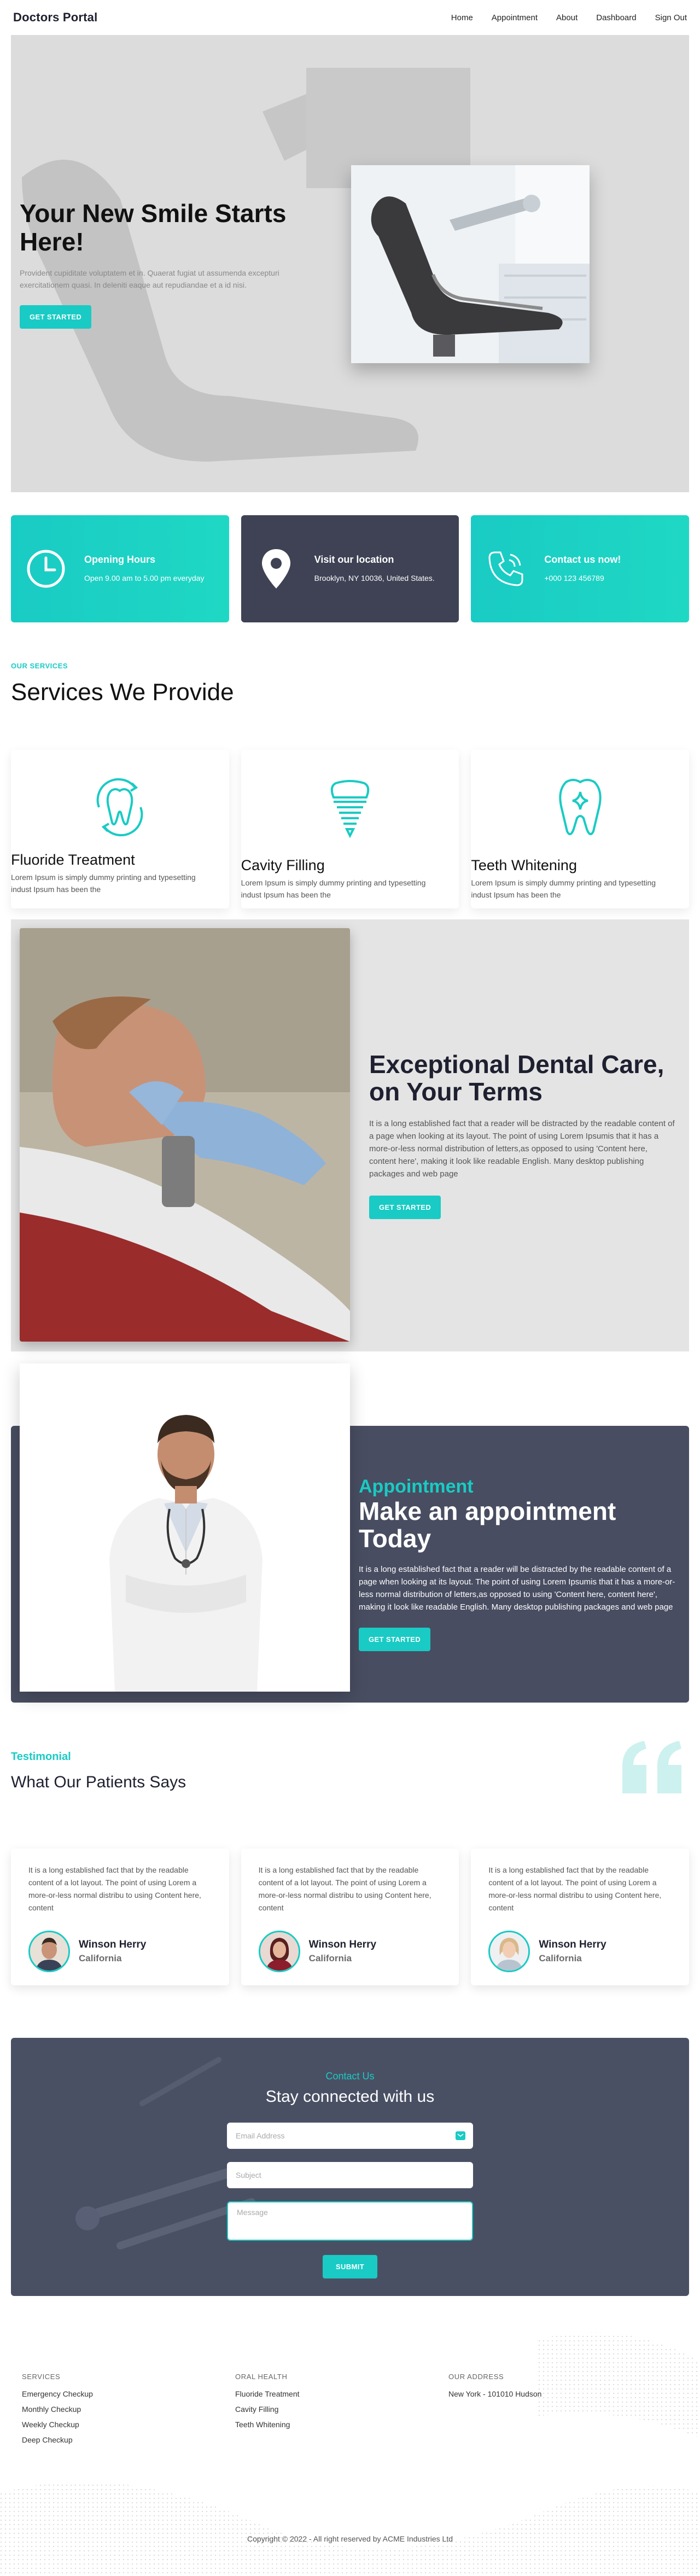 The width and height of the screenshot is (700, 2576). I want to click on nav-link-appointment: Appointment, so click(515, 17).